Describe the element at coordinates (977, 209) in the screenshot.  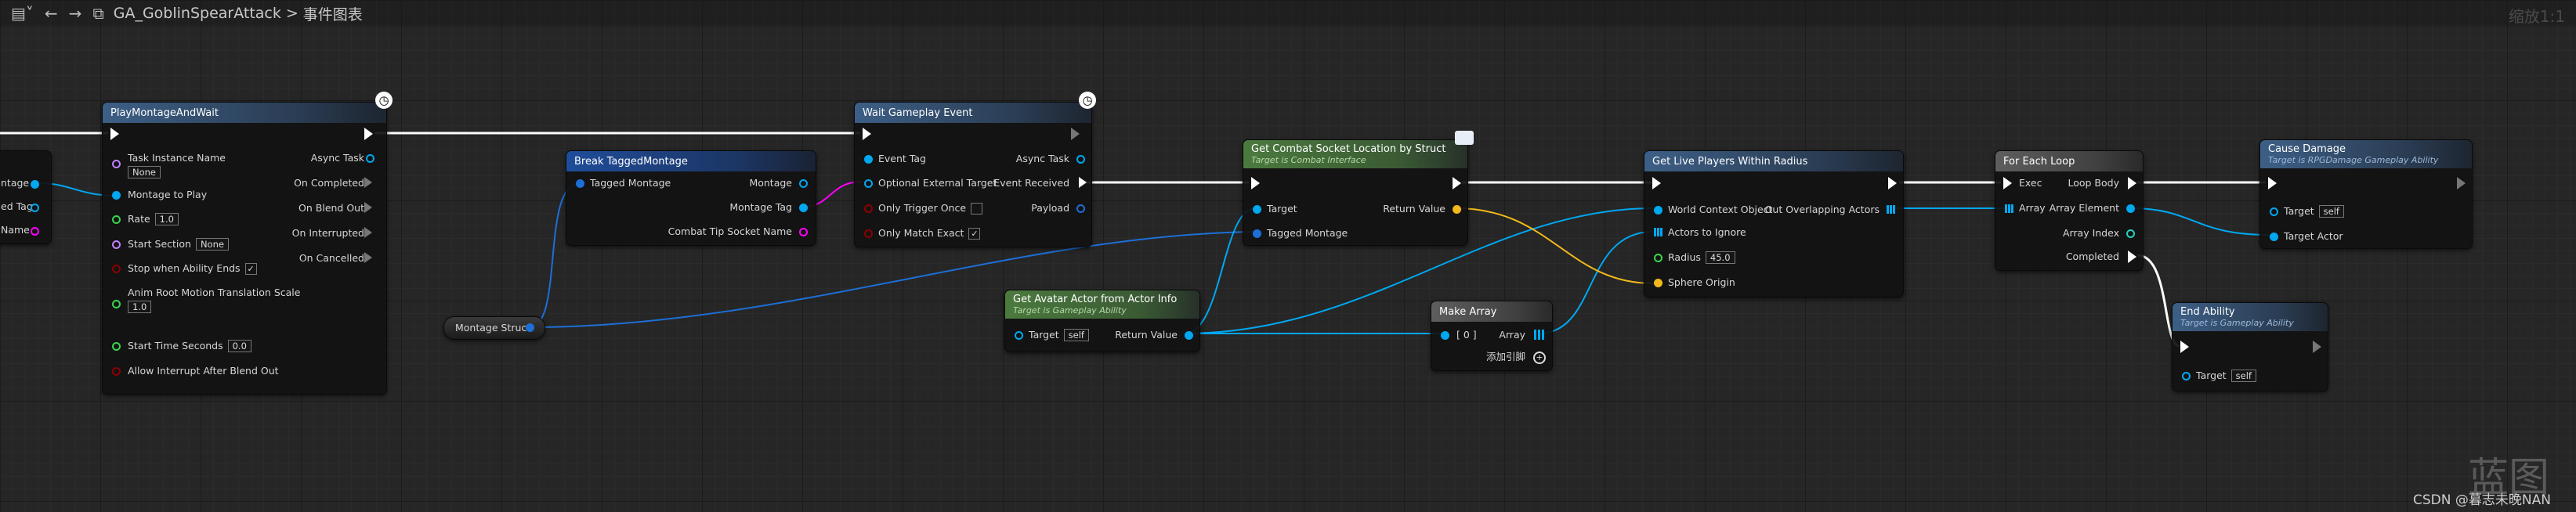
I see `only-trigger-once-checkbox` at that location.